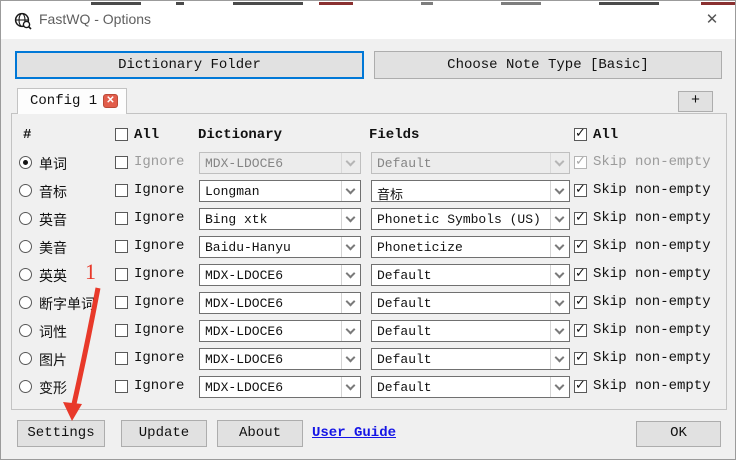 Image resolution: width=736 pixels, height=460 pixels. I want to click on table-row: 图片 Ignore MDX-LDOCE6 Default Skip non-empty, so click(369, 359).